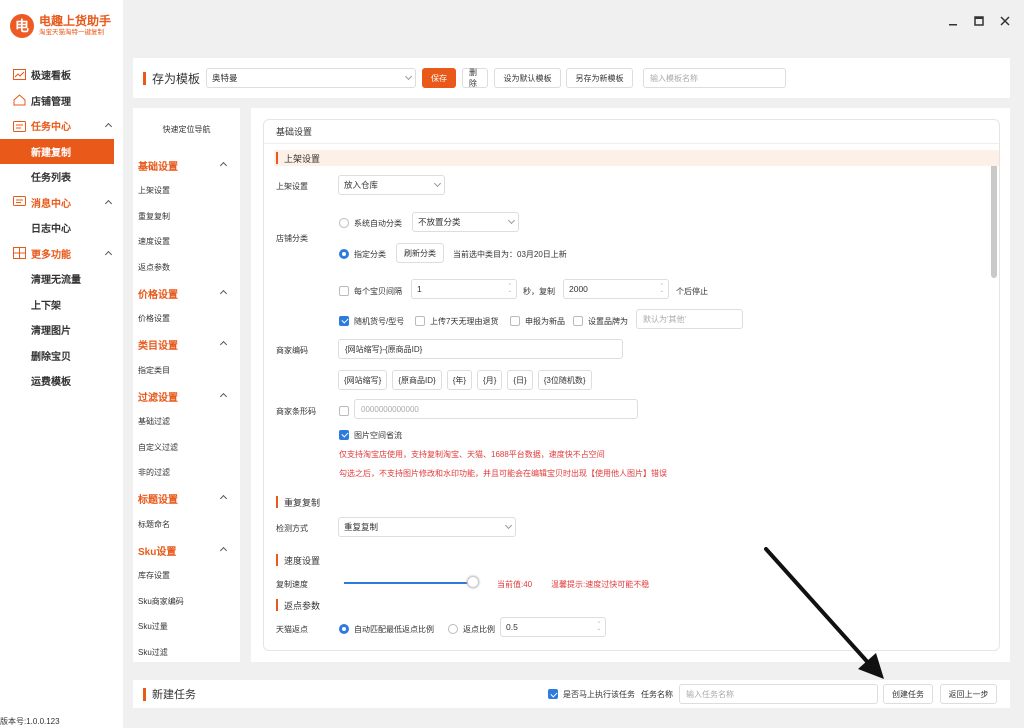 The height and width of the screenshot is (728, 1024). I want to click on quick-nav-item: 库存设置, so click(186, 576).